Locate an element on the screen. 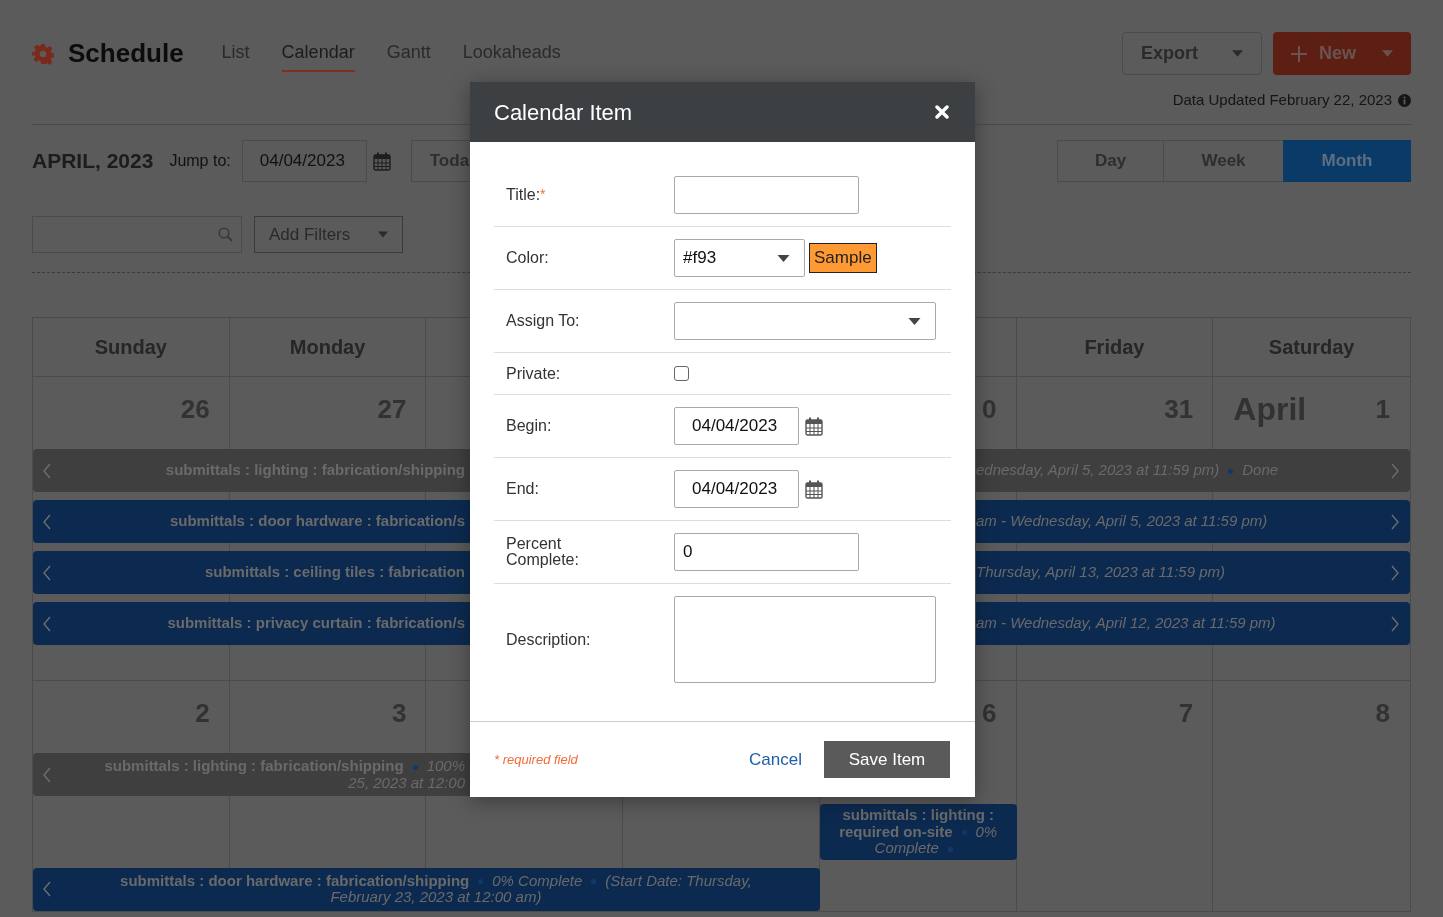  event-bar: submittals : lighting : required on-site 0% Complete is located at coordinates (918, 832).